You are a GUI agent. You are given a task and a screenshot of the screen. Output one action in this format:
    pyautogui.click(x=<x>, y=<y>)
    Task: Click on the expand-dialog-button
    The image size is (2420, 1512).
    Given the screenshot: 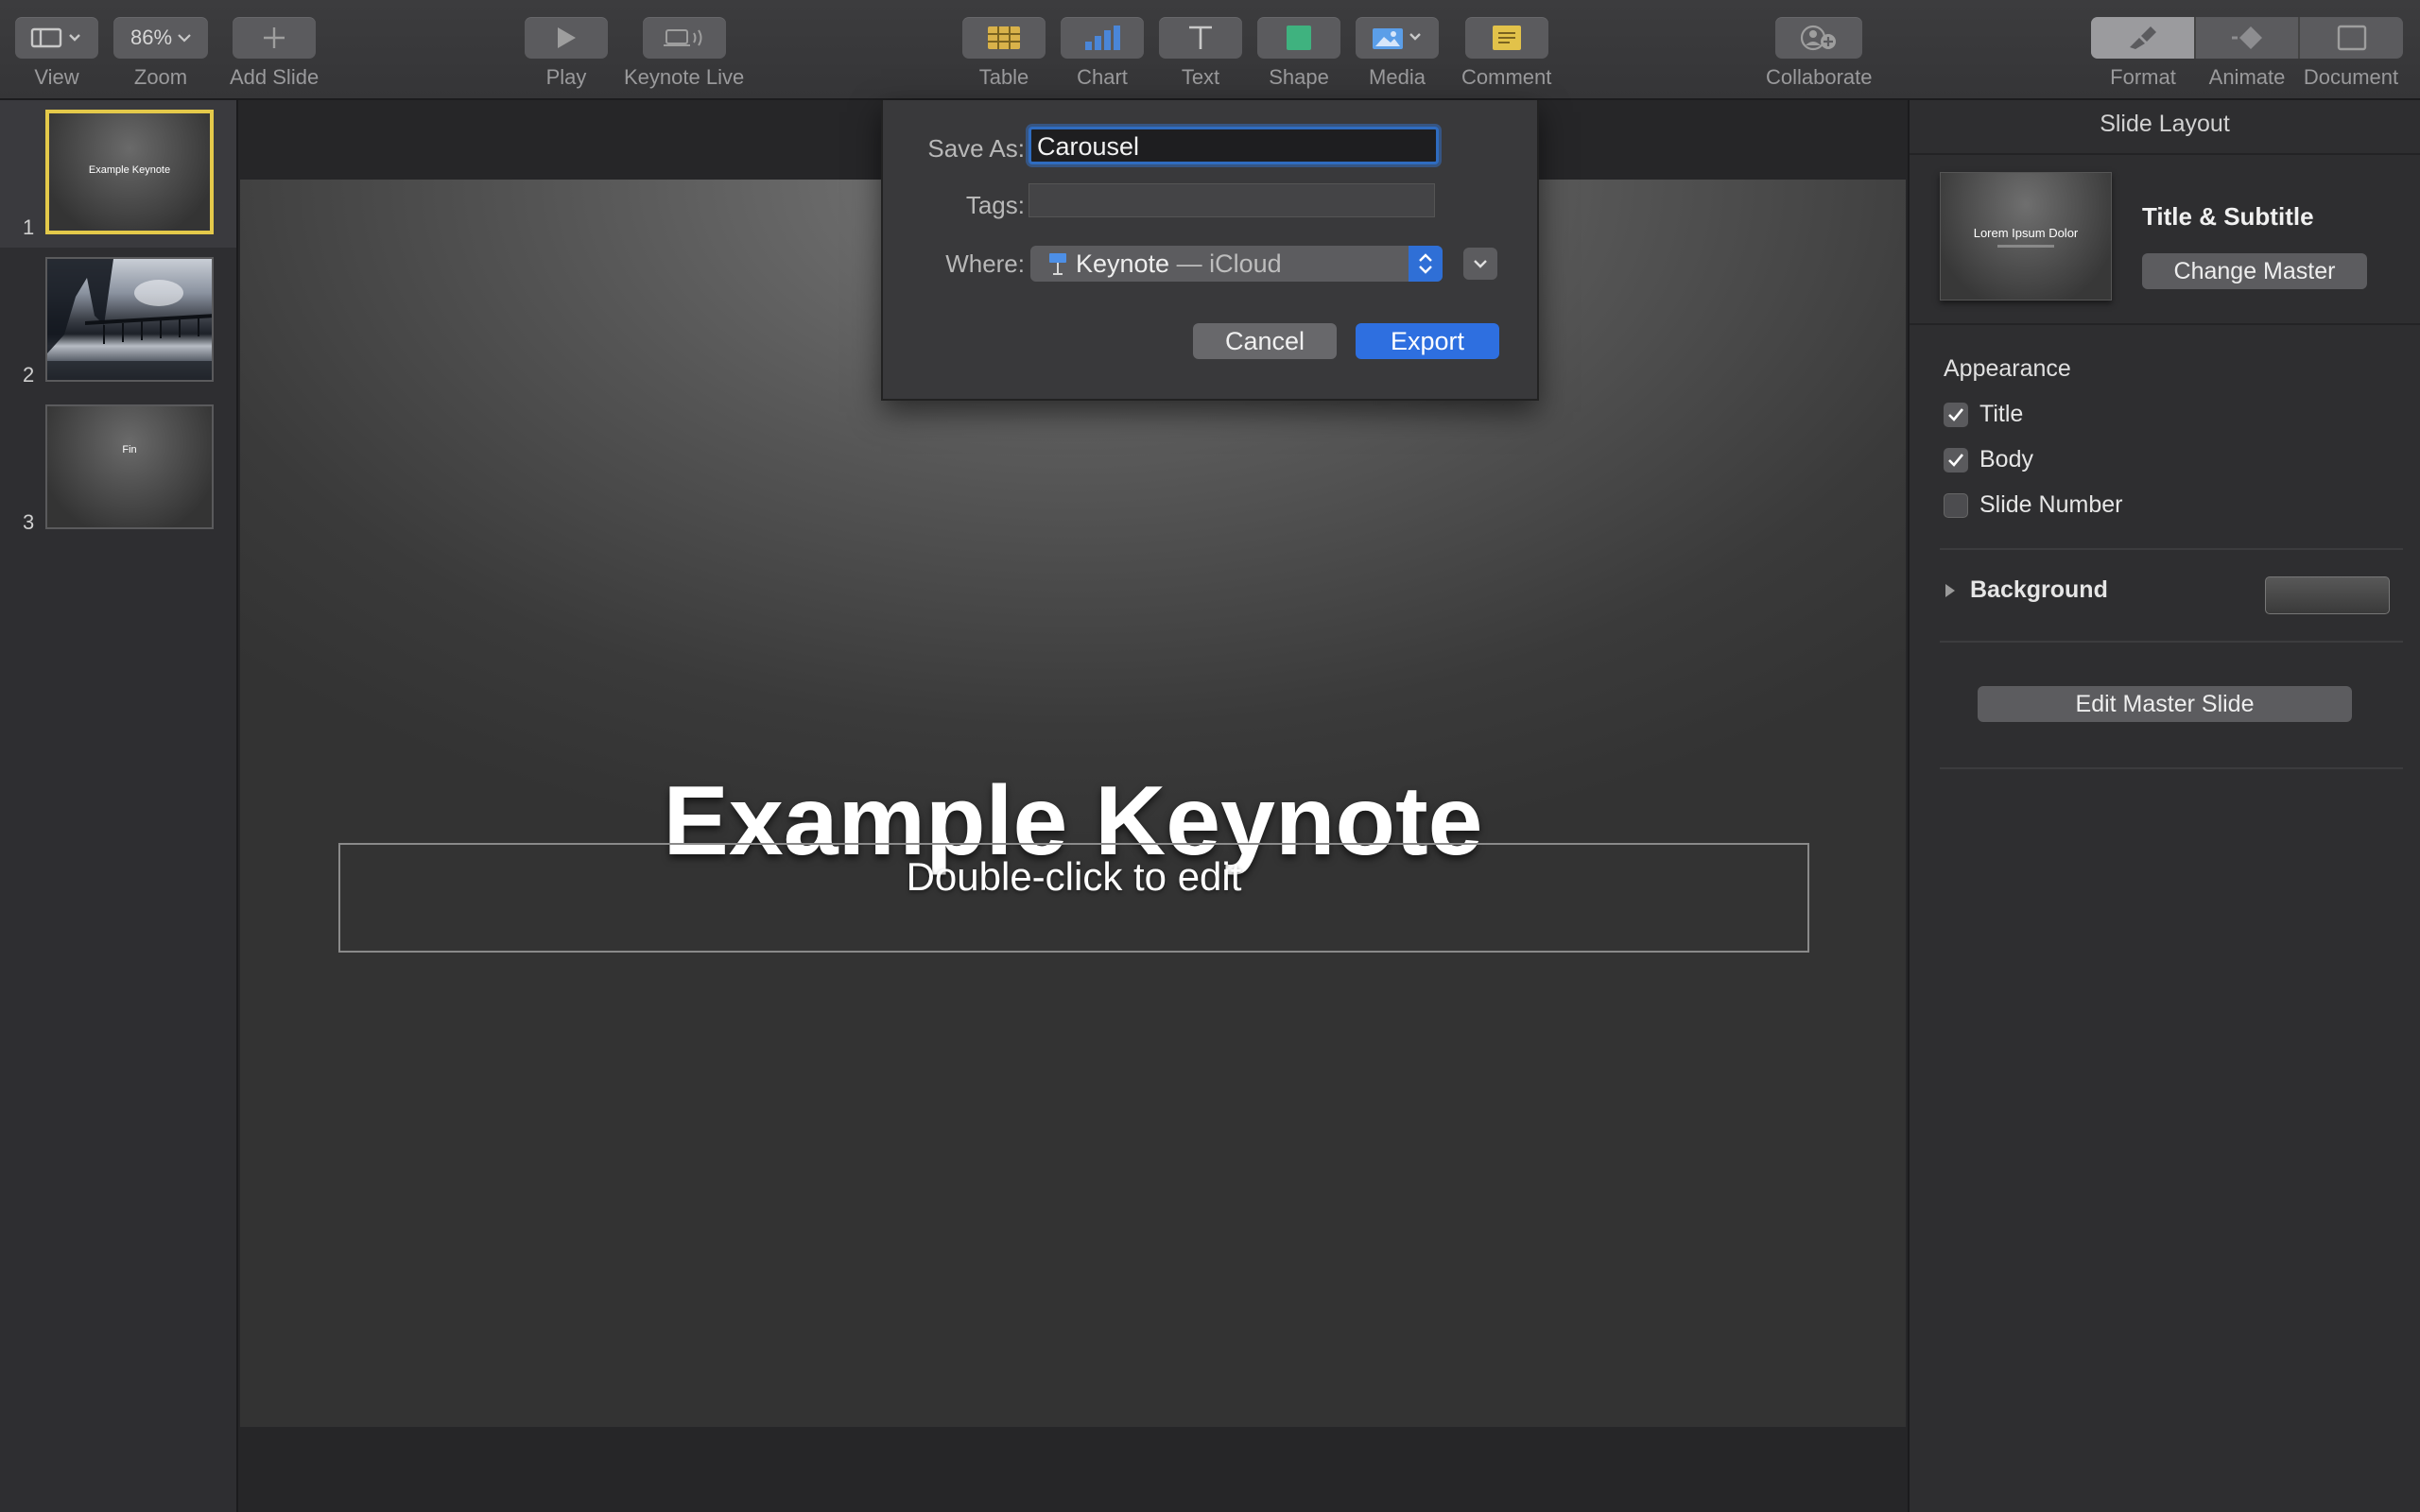 What is the action you would take?
    pyautogui.click(x=1480, y=264)
    